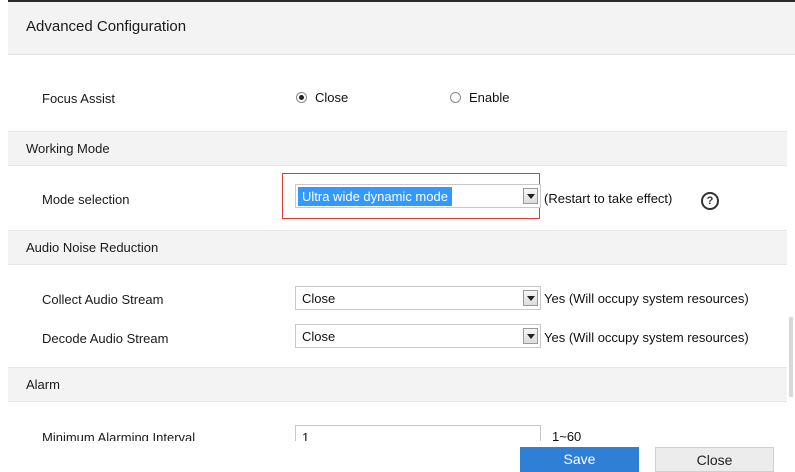  What do you see at coordinates (646, 298) in the screenshot?
I see `collect-audio-hint: Yes (Will occupy system resources)` at bounding box center [646, 298].